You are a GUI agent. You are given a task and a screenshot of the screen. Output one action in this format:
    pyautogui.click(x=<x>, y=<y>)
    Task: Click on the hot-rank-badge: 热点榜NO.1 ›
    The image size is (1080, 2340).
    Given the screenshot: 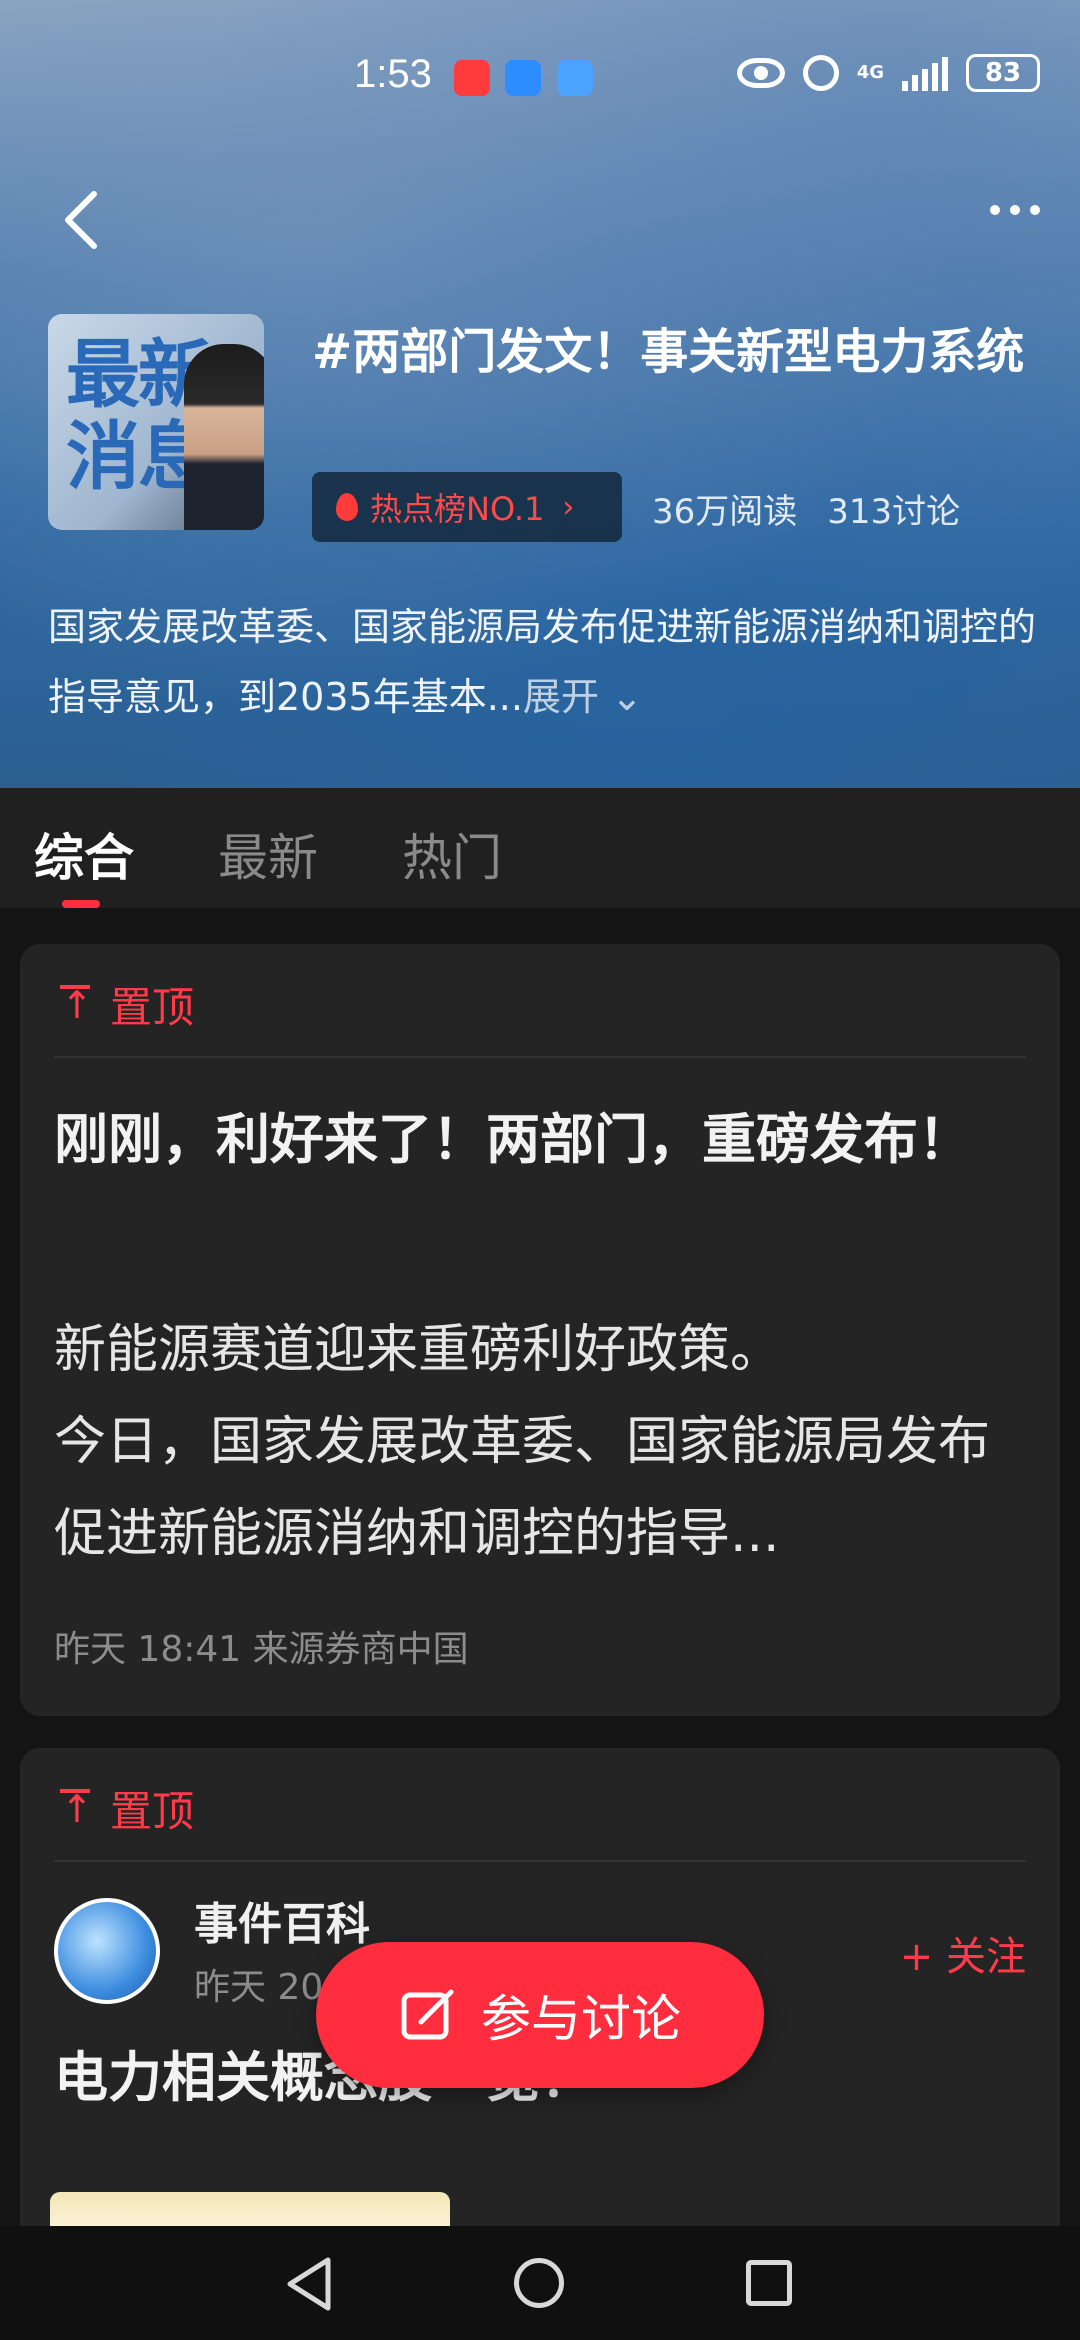 What is the action you would take?
    pyautogui.click(x=467, y=507)
    